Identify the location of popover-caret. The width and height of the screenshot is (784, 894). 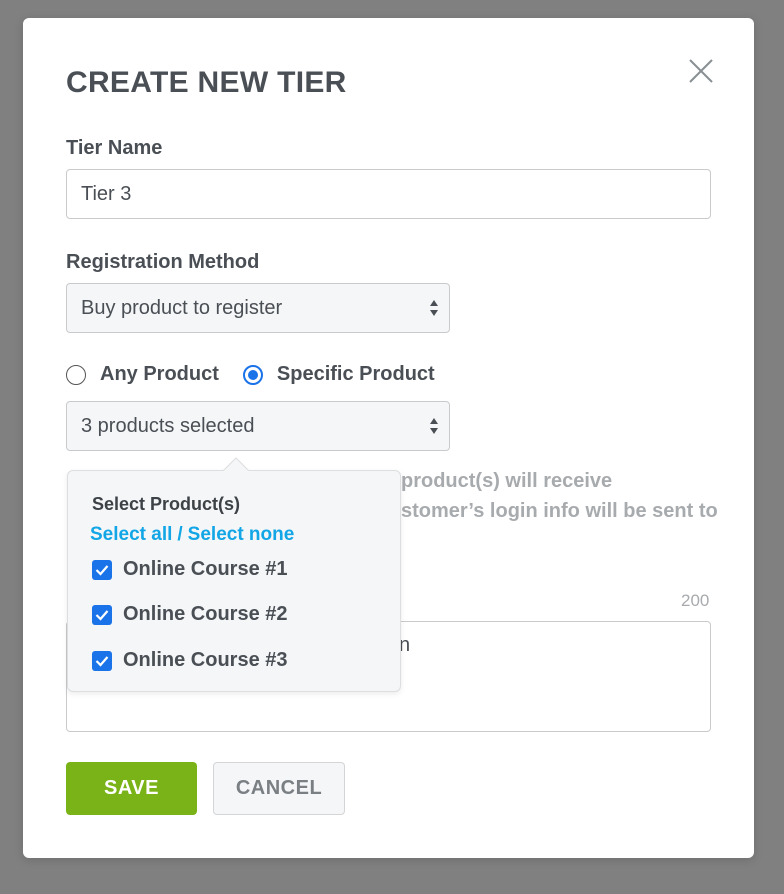
(236, 470).